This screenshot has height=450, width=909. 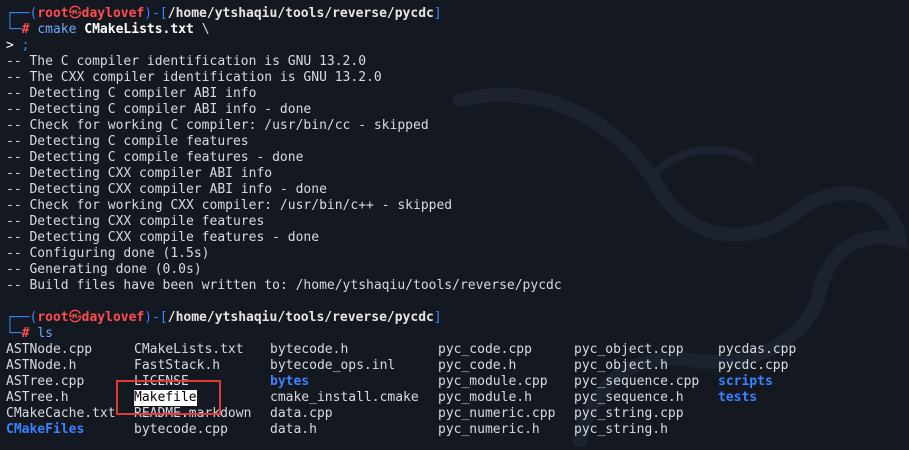 I want to click on output-line: -- Detecting C compile features, so click(x=127, y=141).